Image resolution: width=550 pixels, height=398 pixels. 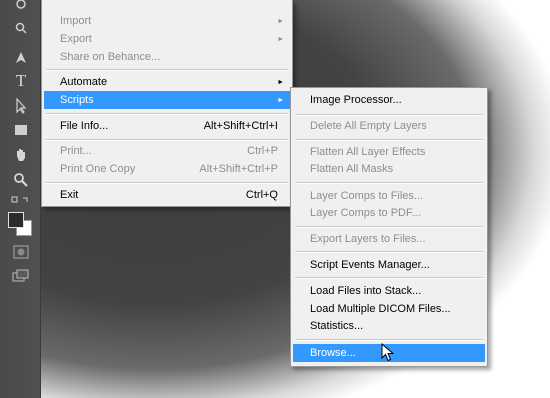 I want to click on more-tools-icon, so click(x=21, y=200).